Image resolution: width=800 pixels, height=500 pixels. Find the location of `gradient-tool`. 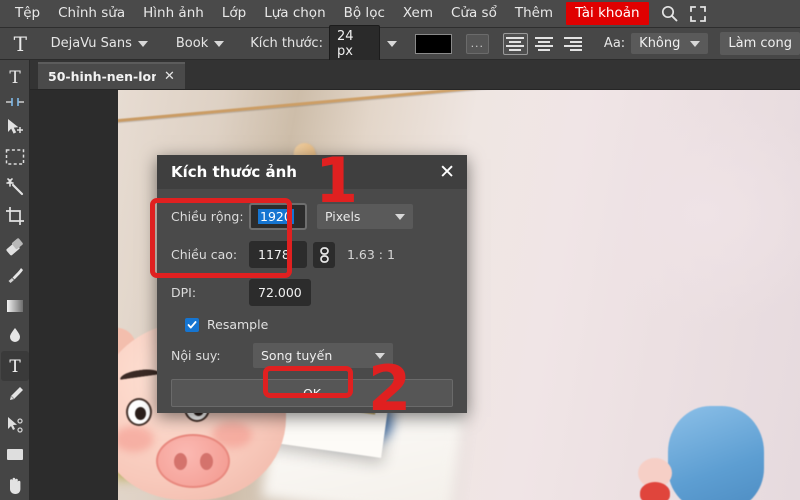

gradient-tool is located at coordinates (15, 306).